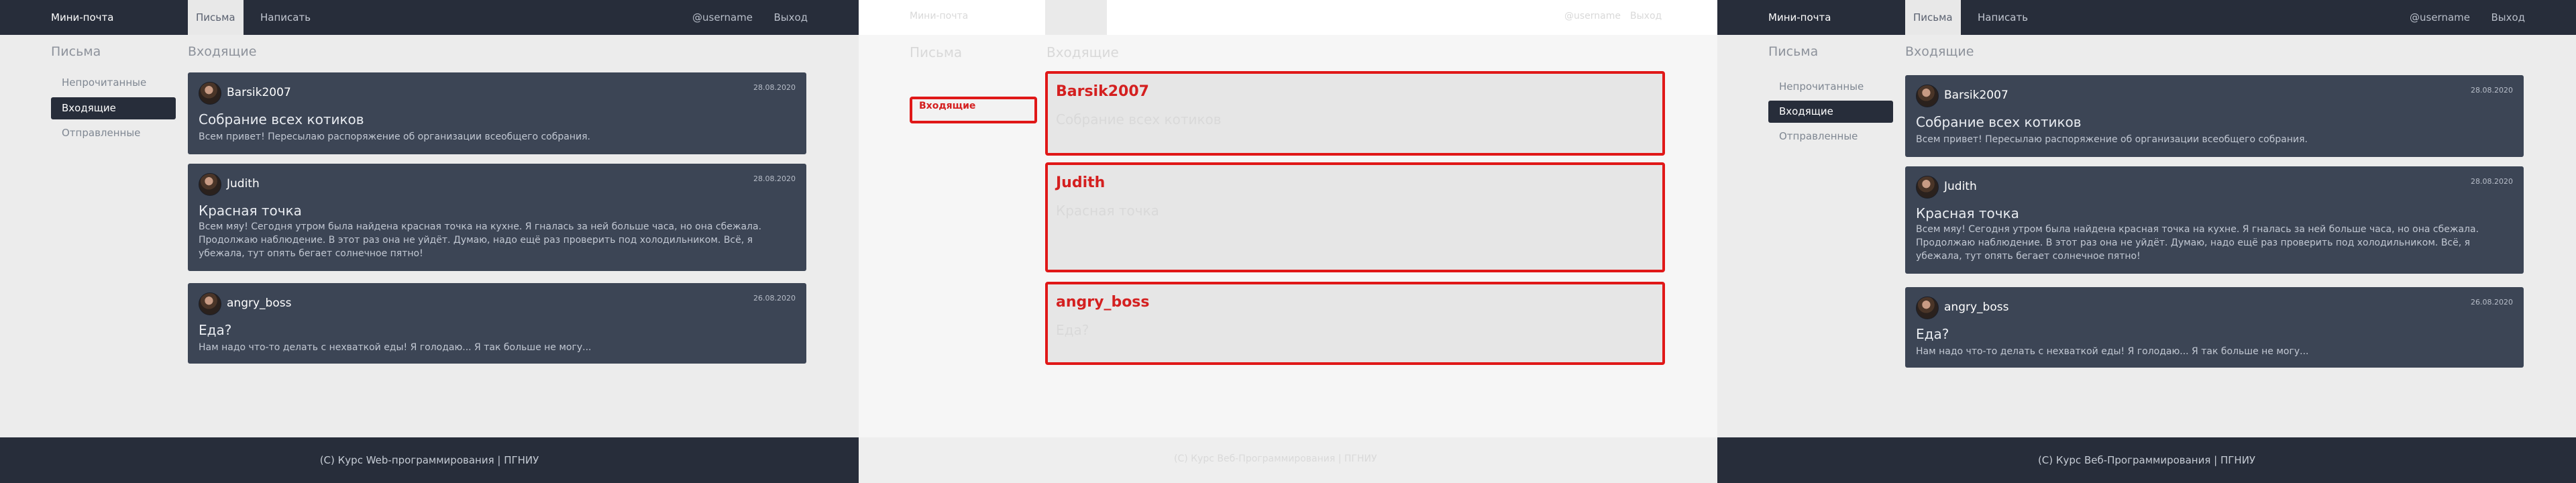  I want to click on diff-navbar: Мини-почта @username Выход, so click(1288, 17).